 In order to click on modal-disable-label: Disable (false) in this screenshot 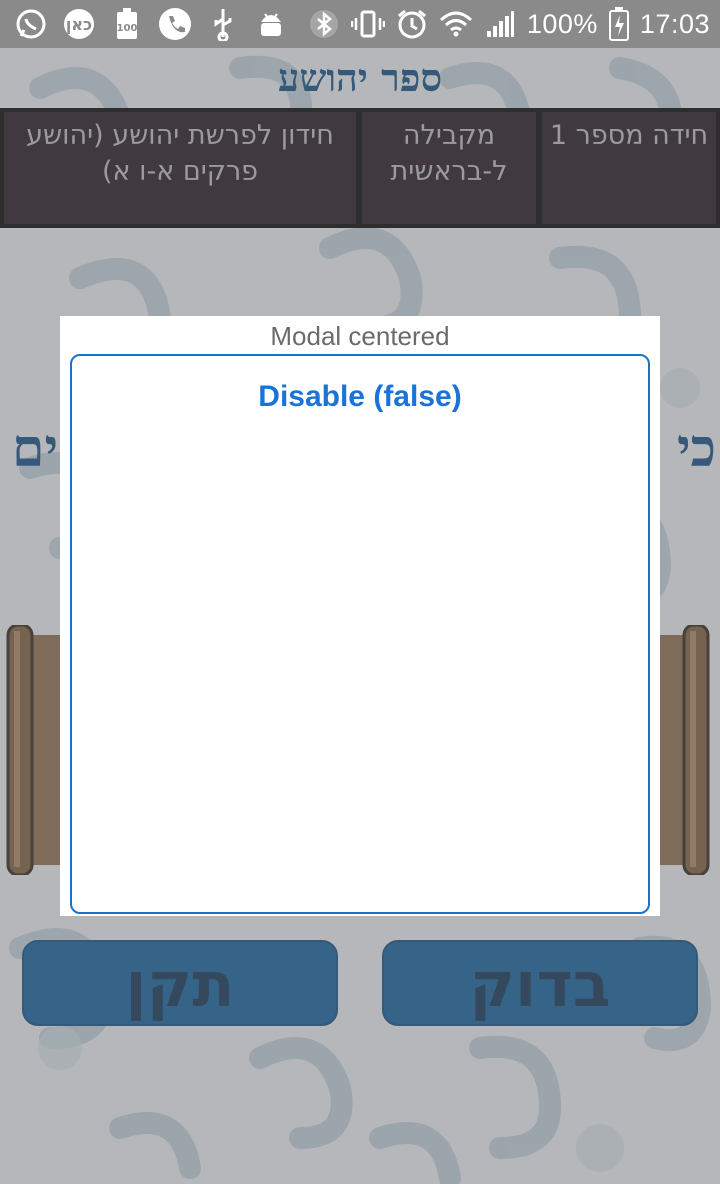, I will do `click(360, 396)`.